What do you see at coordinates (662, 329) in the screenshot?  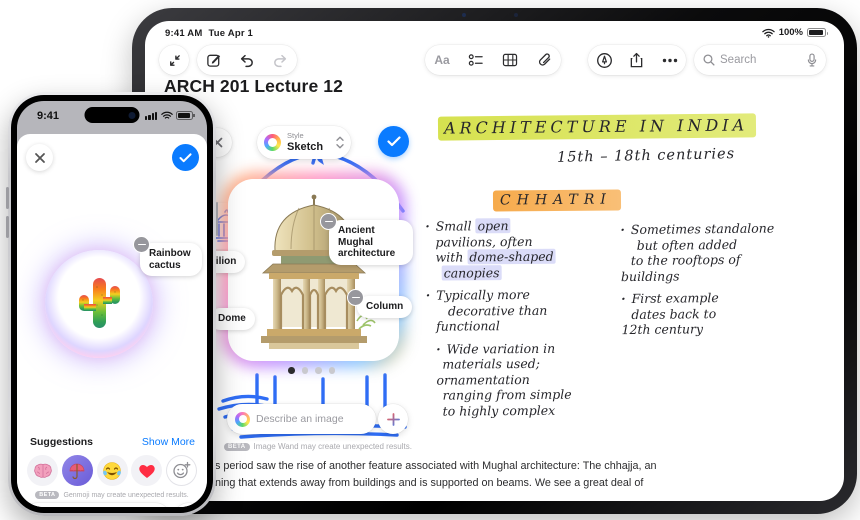 I see `note-line: 12th century` at bounding box center [662, 329].